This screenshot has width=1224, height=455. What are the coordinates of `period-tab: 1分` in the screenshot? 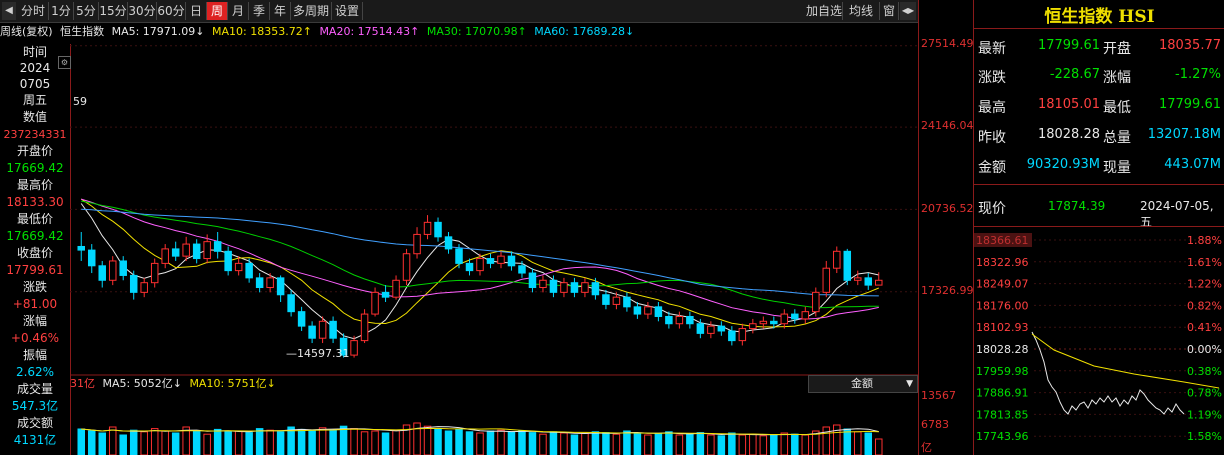 It's located at (61, 11).